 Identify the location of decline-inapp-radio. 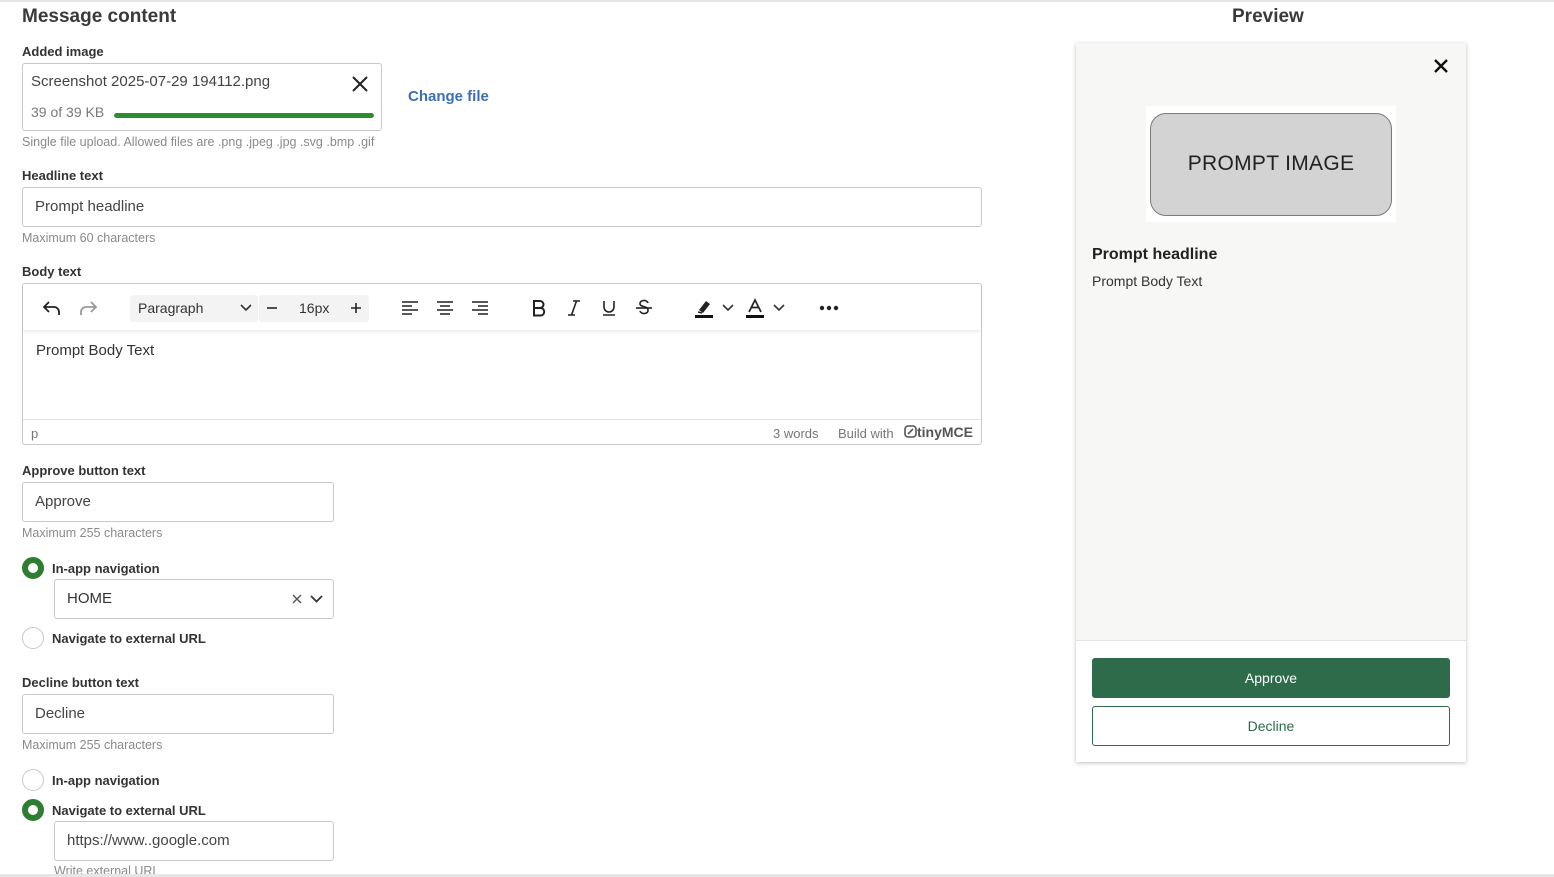
(33, 780).